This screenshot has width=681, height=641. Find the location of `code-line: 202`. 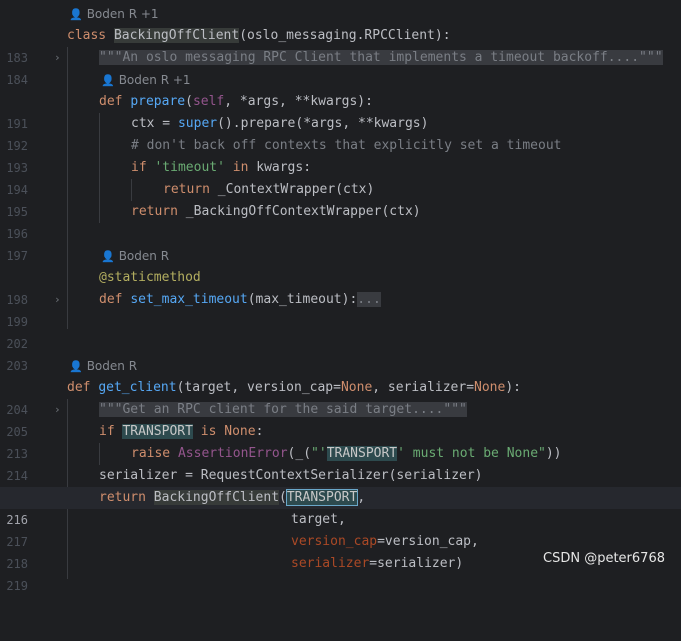

code-line: 202 is located at coordinates (340, 331).